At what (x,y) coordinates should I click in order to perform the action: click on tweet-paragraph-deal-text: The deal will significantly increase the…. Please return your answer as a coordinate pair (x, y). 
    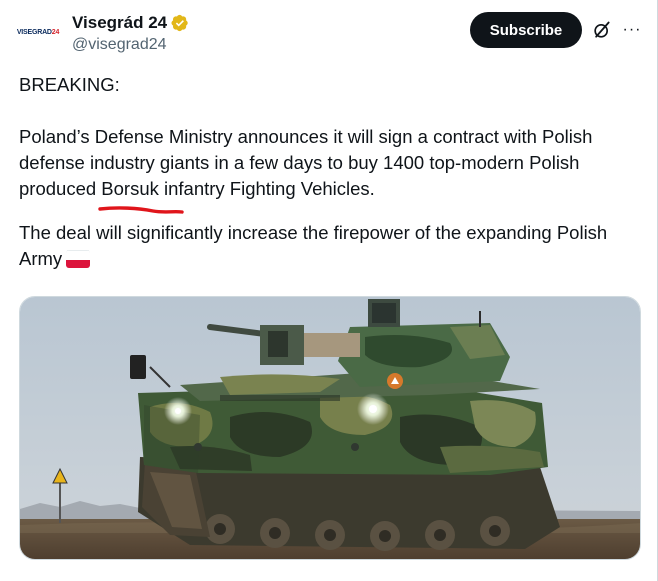
    Looking at the image, I should click on (313, 245).